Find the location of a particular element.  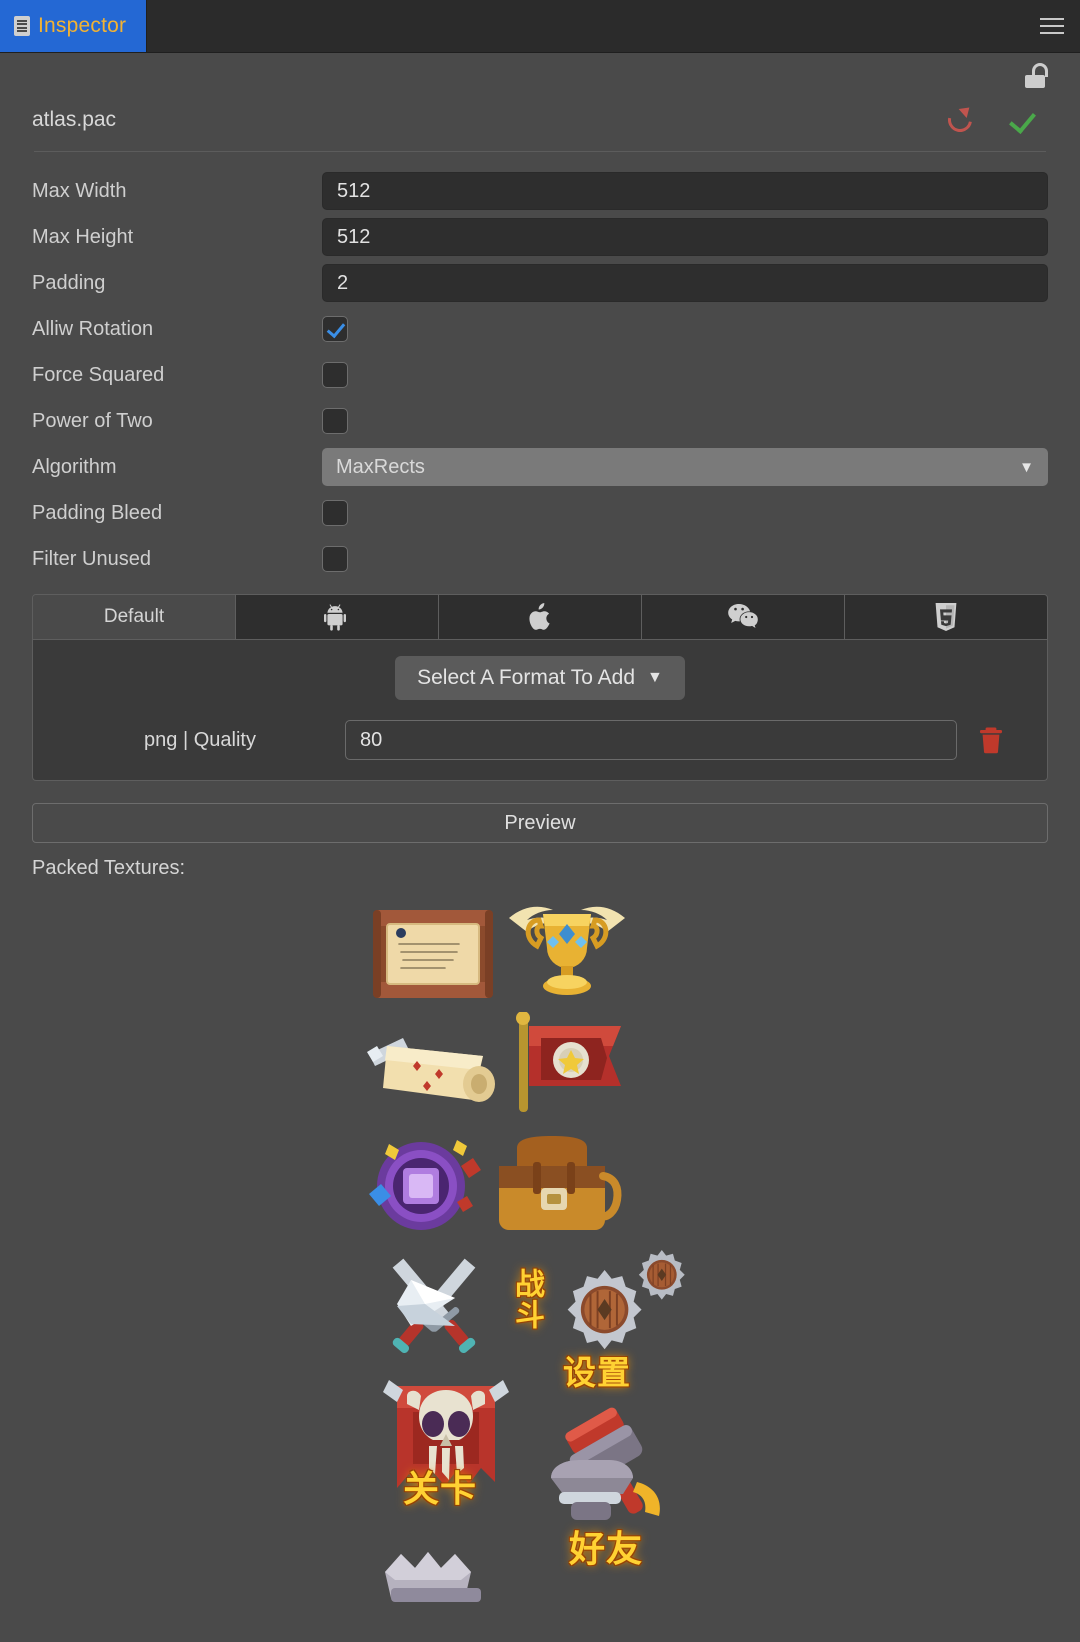

input-max-height is located at coordinates (685, 237).